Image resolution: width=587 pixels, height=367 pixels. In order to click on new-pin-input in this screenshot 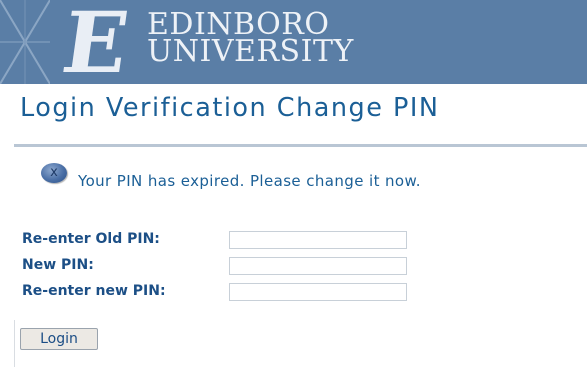, I will do `click(318, 266)`.